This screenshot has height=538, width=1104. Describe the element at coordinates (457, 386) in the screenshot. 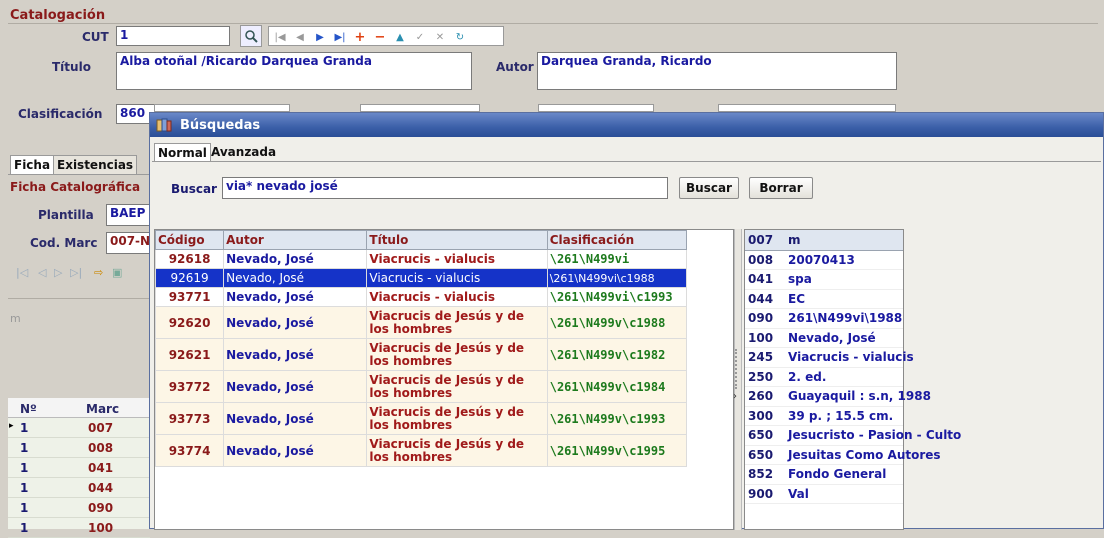

I see `result-titulo: Viacrucis de Jesús y de los hombres` at that location.